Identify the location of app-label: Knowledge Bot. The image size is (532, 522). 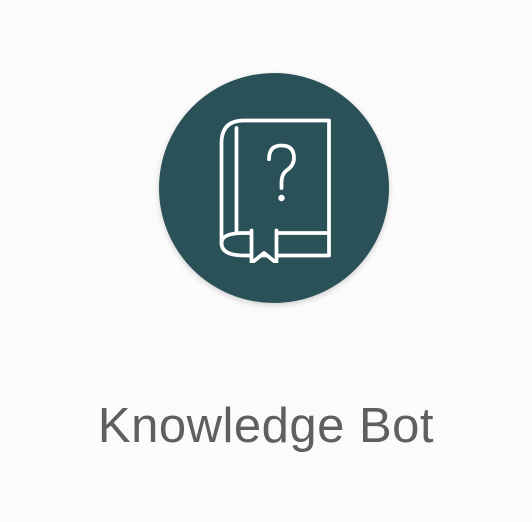
(266, 426).